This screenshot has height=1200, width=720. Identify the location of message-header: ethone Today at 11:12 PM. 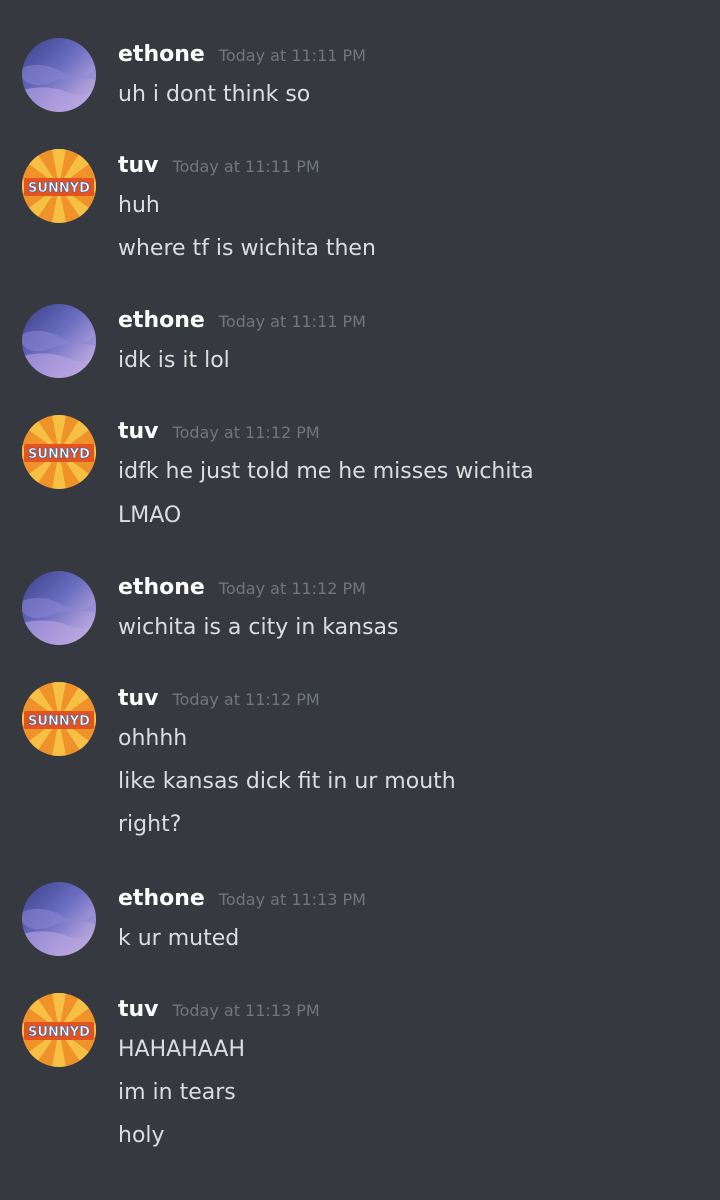
(242, 592).